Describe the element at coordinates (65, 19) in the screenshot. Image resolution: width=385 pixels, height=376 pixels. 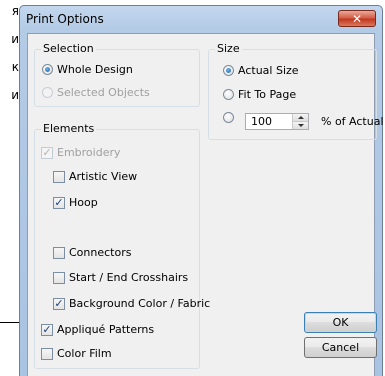
I see `dialog-title: Print Options` at that location.